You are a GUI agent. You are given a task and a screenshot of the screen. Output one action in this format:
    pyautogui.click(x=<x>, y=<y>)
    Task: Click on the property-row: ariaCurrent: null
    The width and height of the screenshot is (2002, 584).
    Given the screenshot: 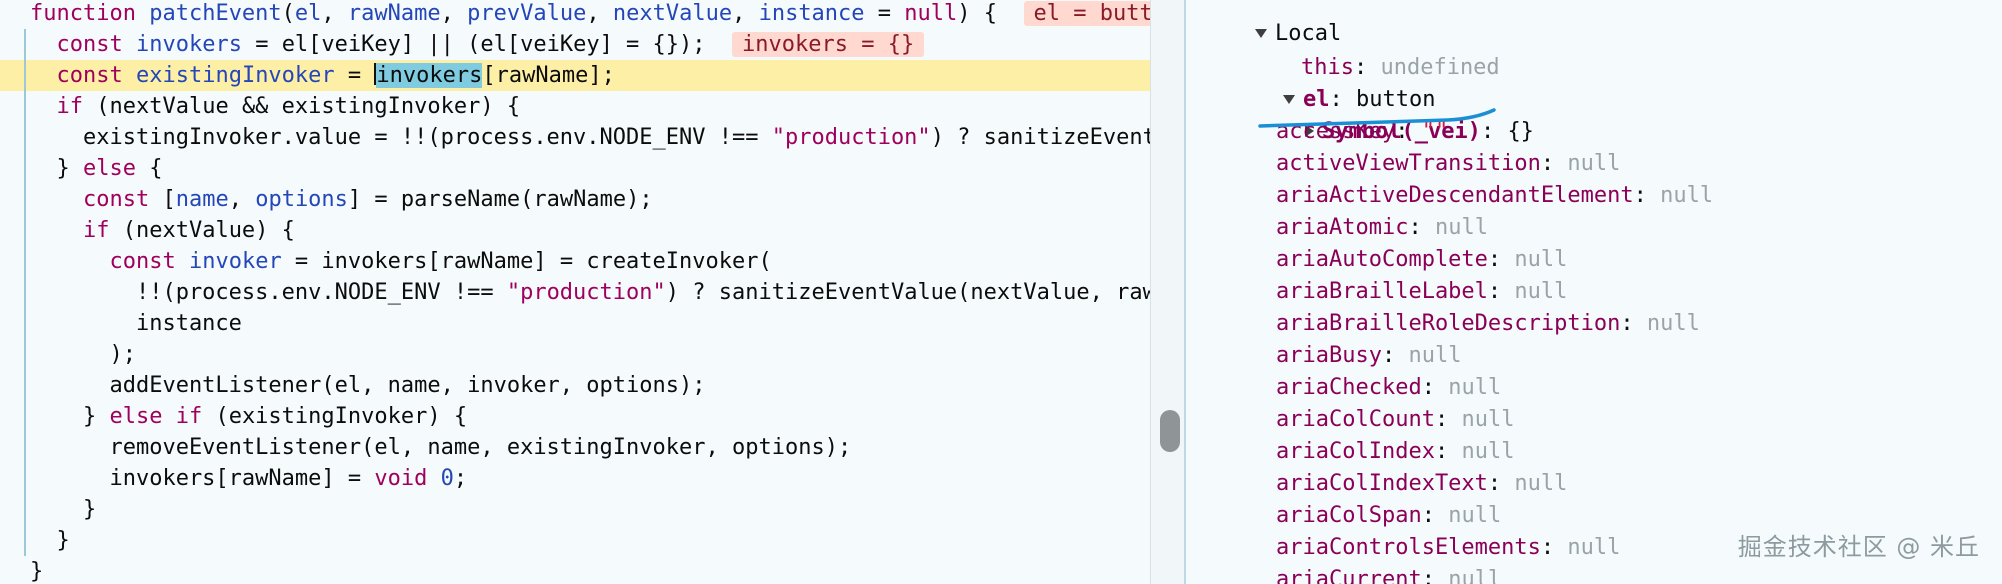 What is the action you would take?
    pyautogui.click(x=1388, y=574)
    